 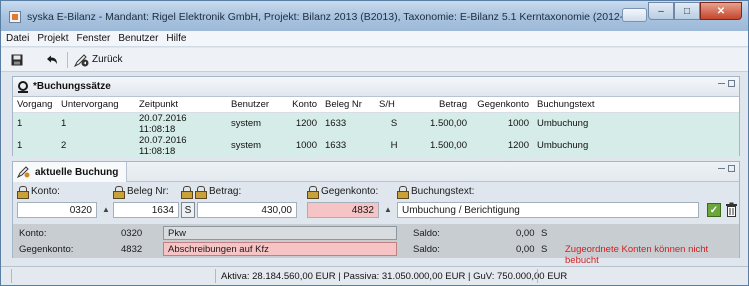 I want to click on back-button-label: Zurück, so click(x=107, y=59).